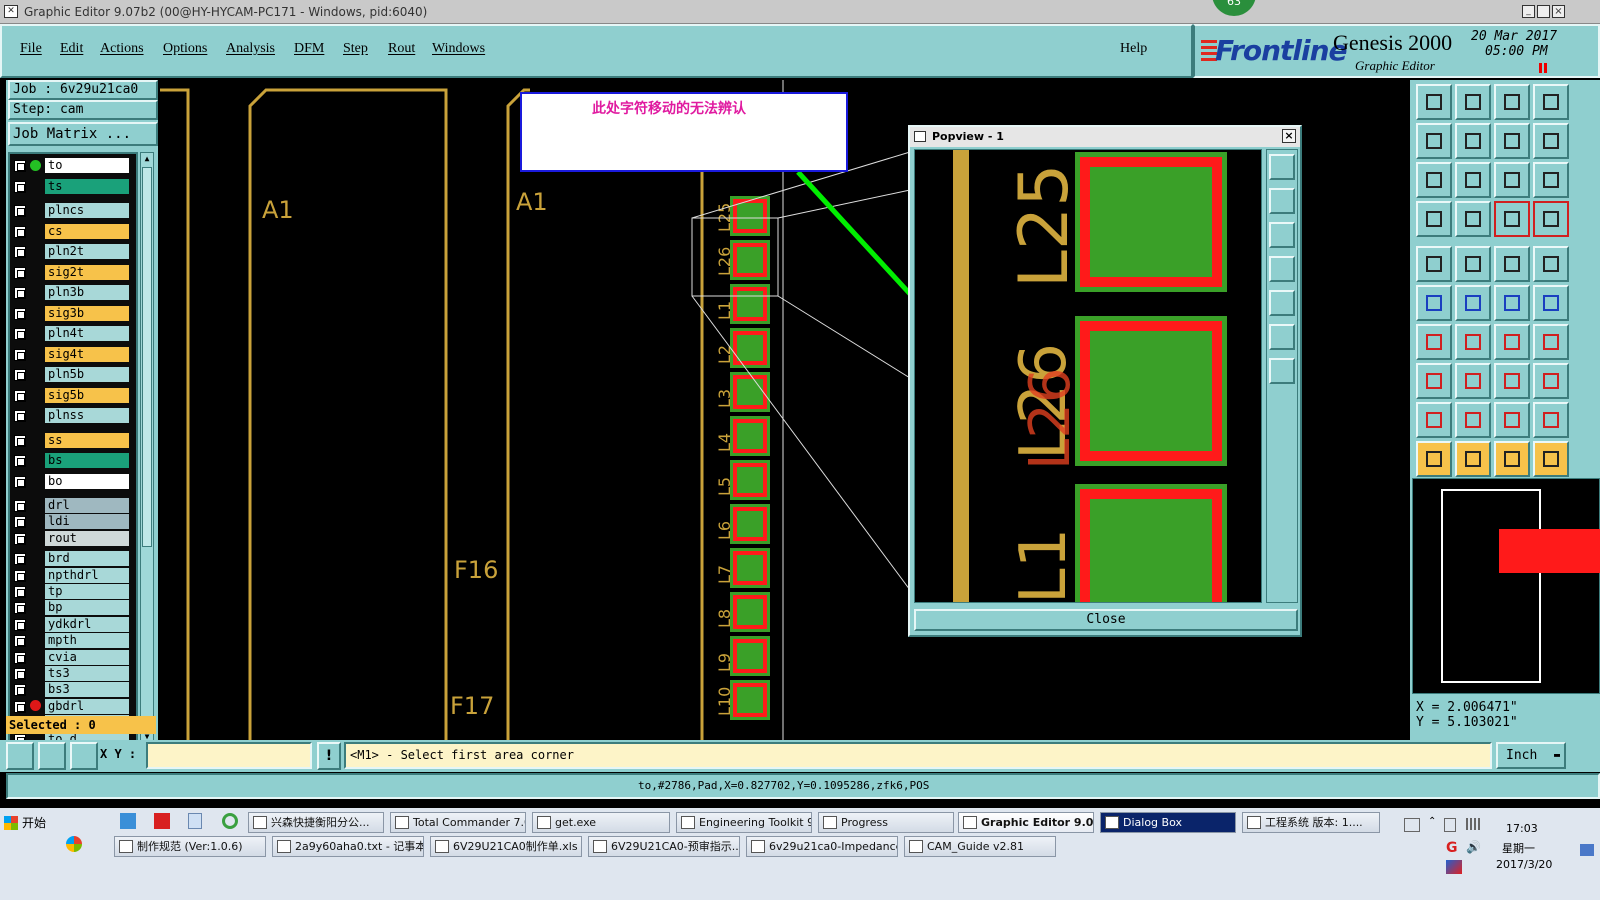  I want to click on layer-row: bo, so click(73, 481).